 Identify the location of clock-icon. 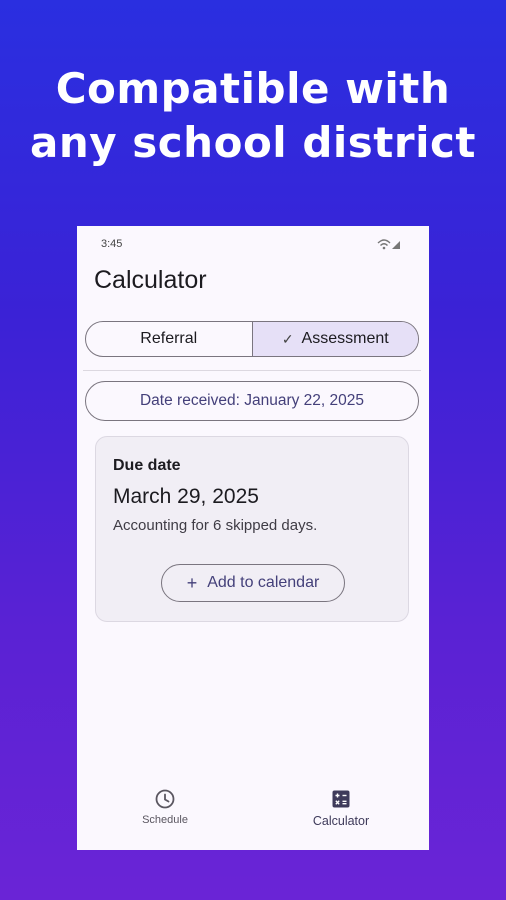
(165, 799).